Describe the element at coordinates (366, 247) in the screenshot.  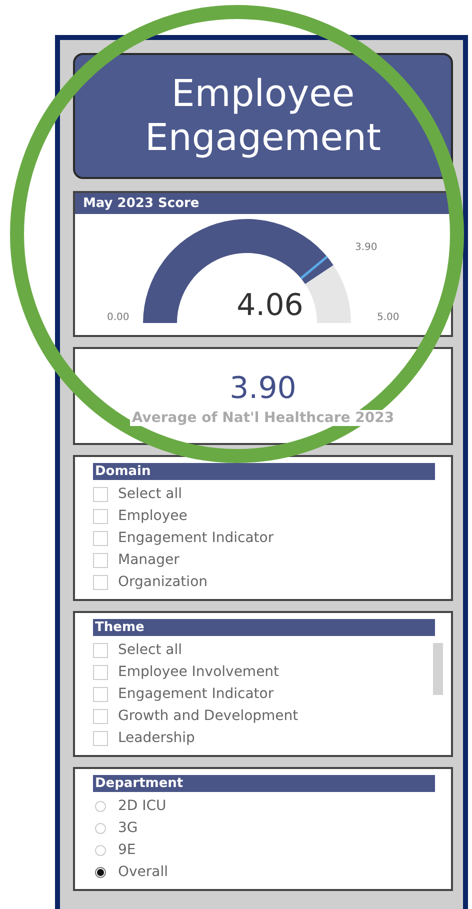
I see `target-label: 3.90` at that location.